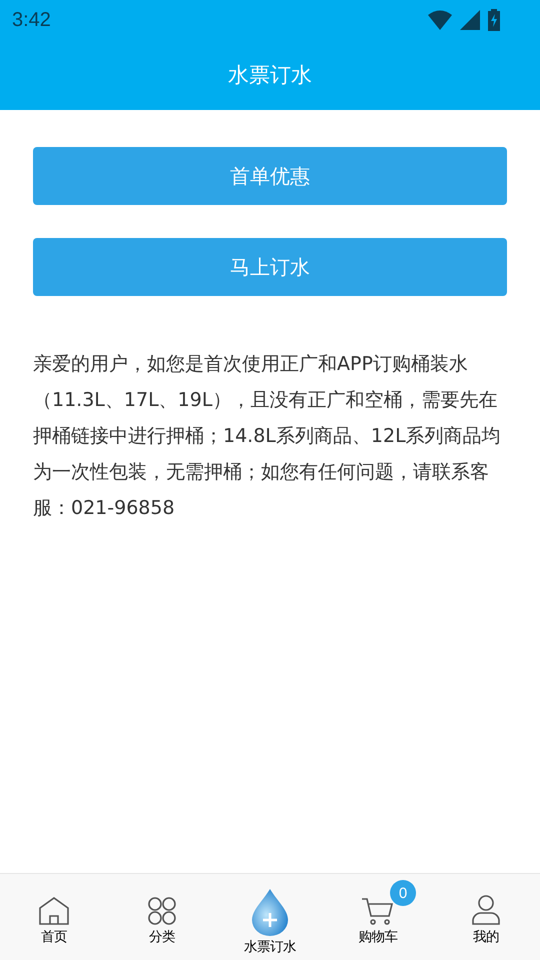  I want to click on cart-count-badge: 0, so click(403, 893).